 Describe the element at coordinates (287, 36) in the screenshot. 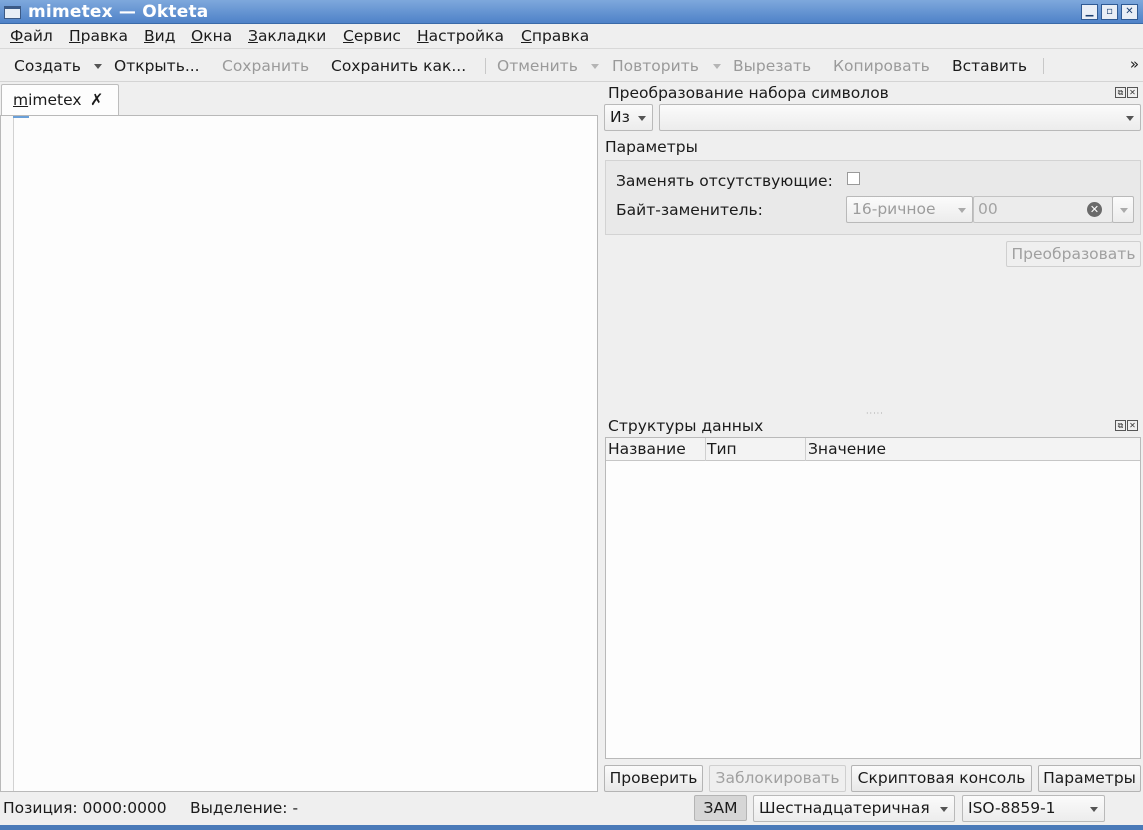

I see `menu-bookmarks: Закладки` at that location.